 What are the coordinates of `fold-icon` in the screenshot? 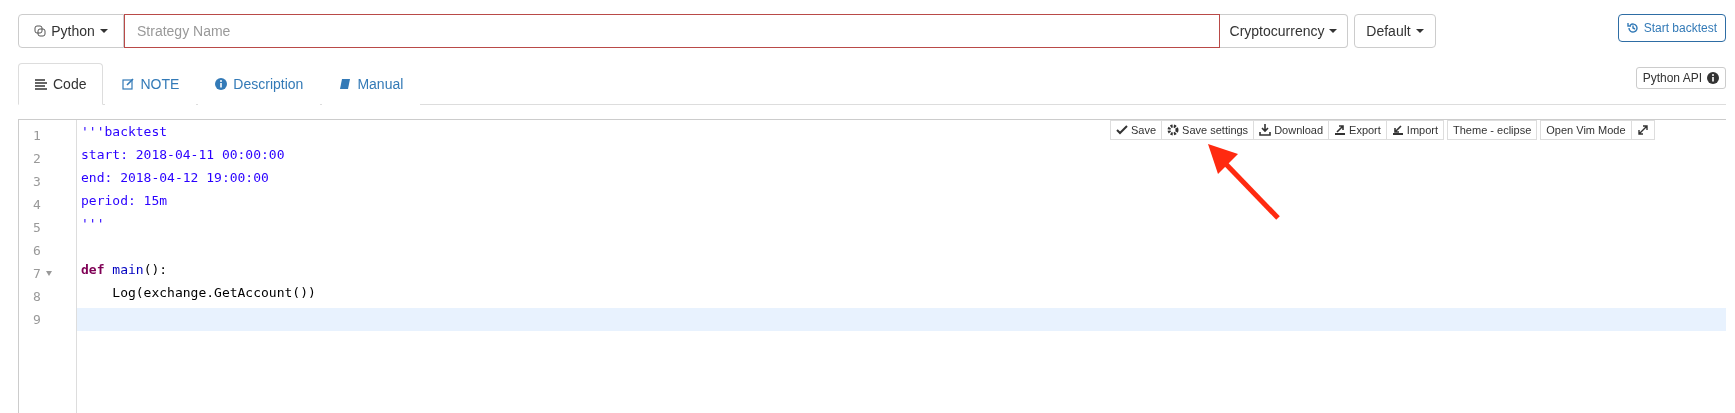 It's located at (48, 273).